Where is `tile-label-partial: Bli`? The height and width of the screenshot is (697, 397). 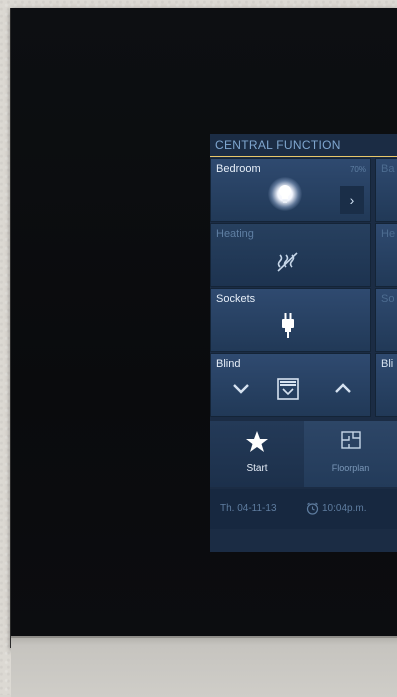 tile-label-partial: Bli is located at coordinates (387, 364).